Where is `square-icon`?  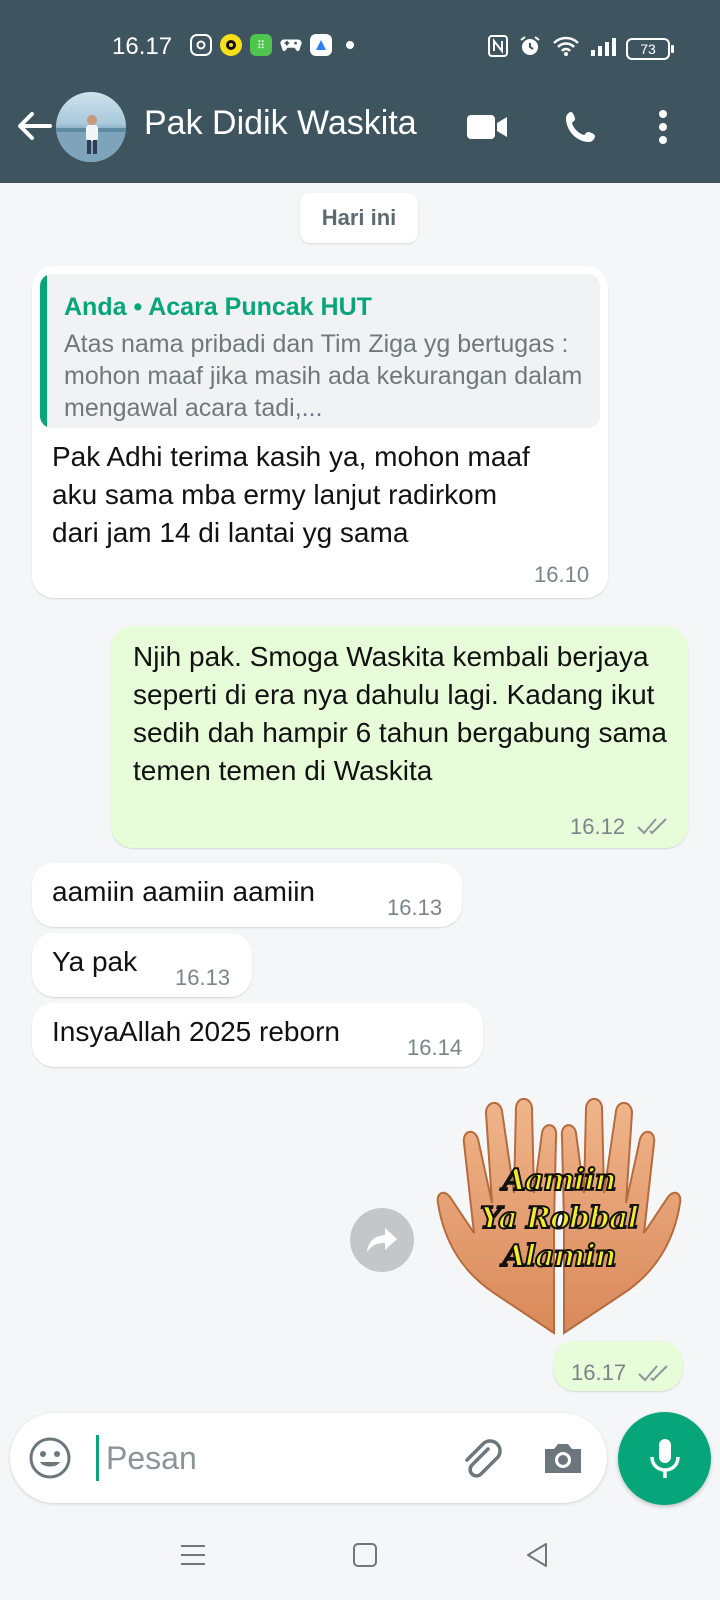 square-icon is located at coordinates (365, 1555).